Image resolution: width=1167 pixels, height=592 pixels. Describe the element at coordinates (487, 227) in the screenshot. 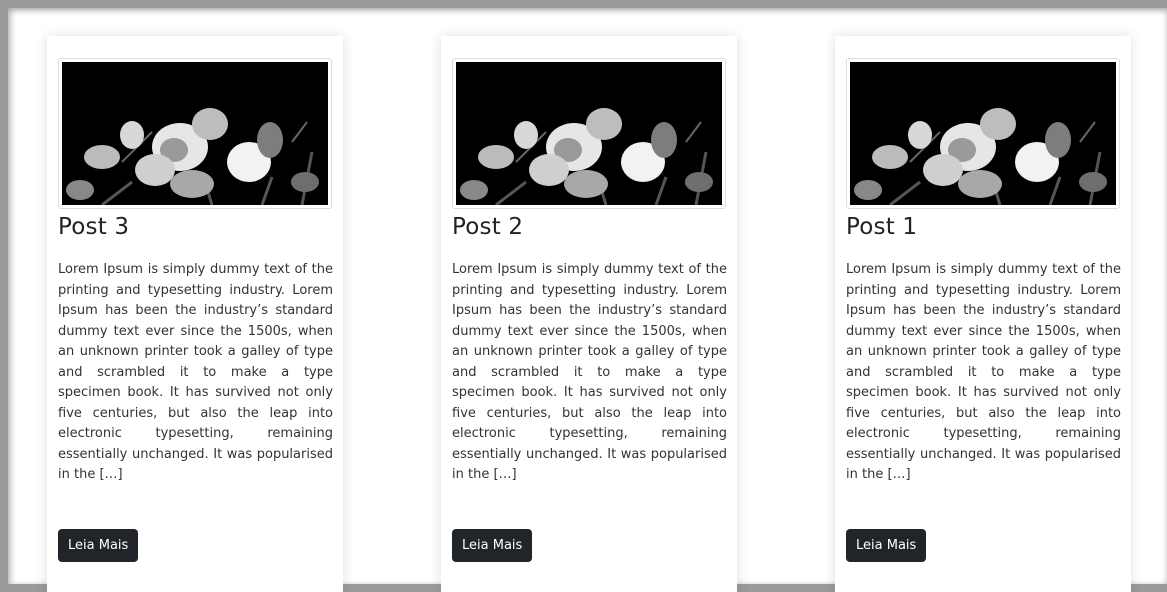

I see `post-title: Post 2` at that location.